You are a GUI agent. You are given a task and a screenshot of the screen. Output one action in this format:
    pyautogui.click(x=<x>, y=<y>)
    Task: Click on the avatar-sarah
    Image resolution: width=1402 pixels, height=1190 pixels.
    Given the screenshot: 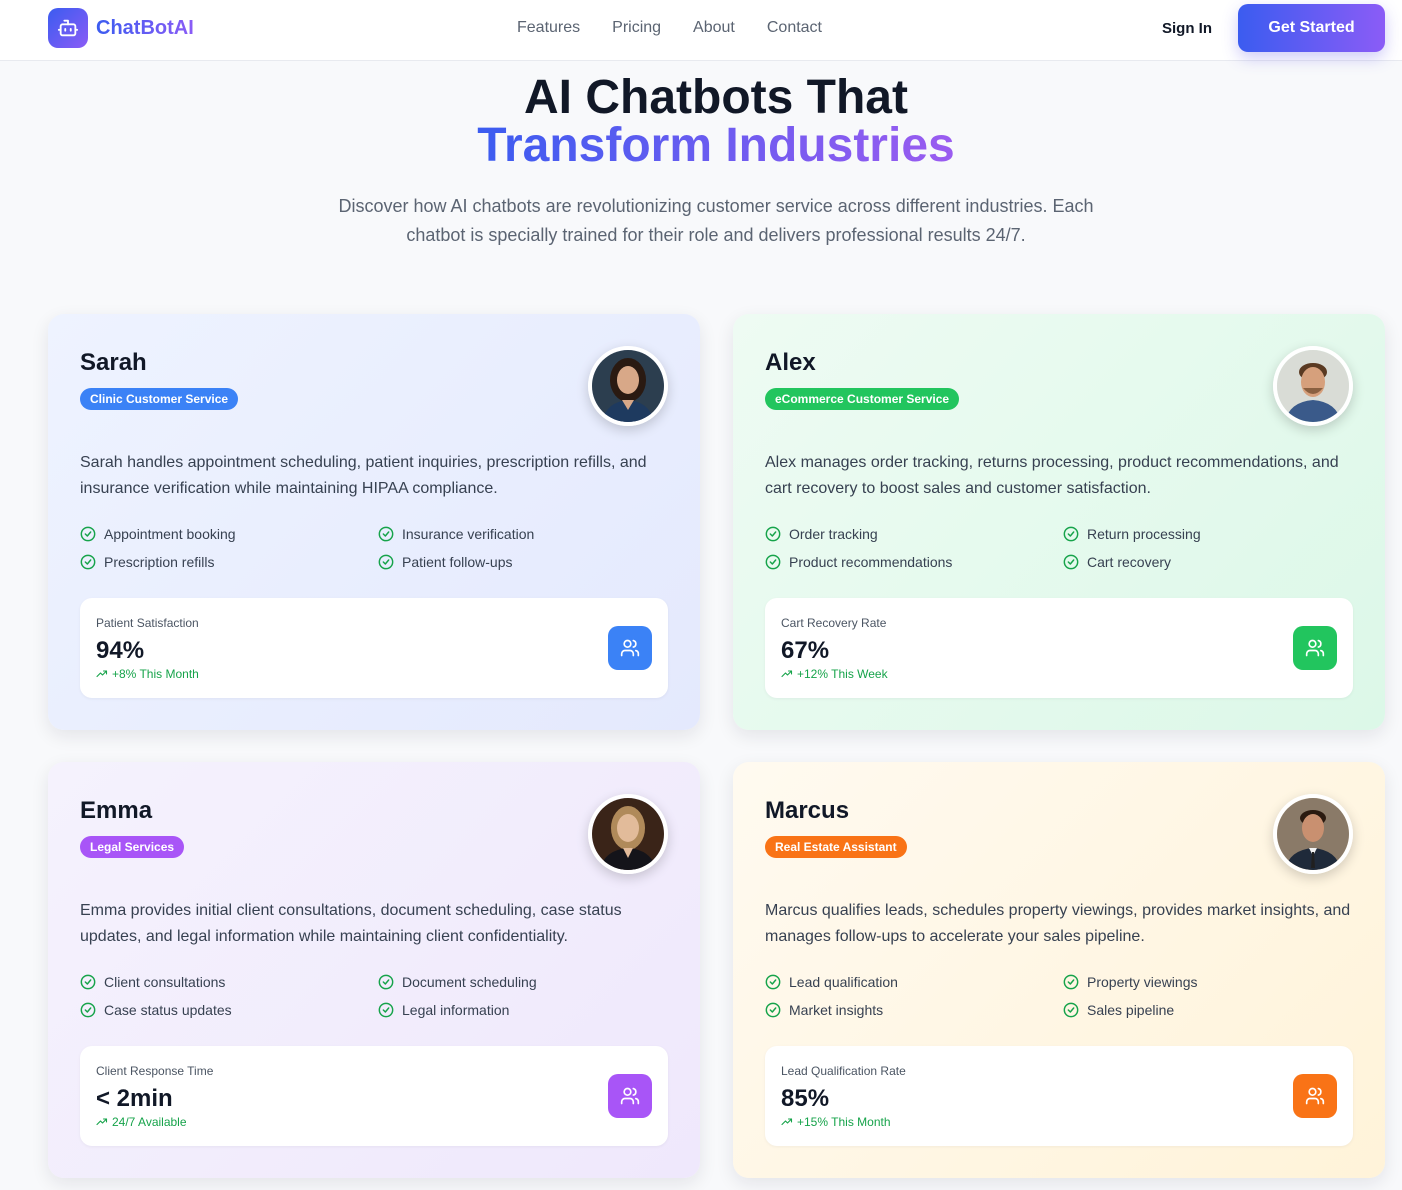 What is the action you would take?
    pyautogui.click(x=628, y=386)
    